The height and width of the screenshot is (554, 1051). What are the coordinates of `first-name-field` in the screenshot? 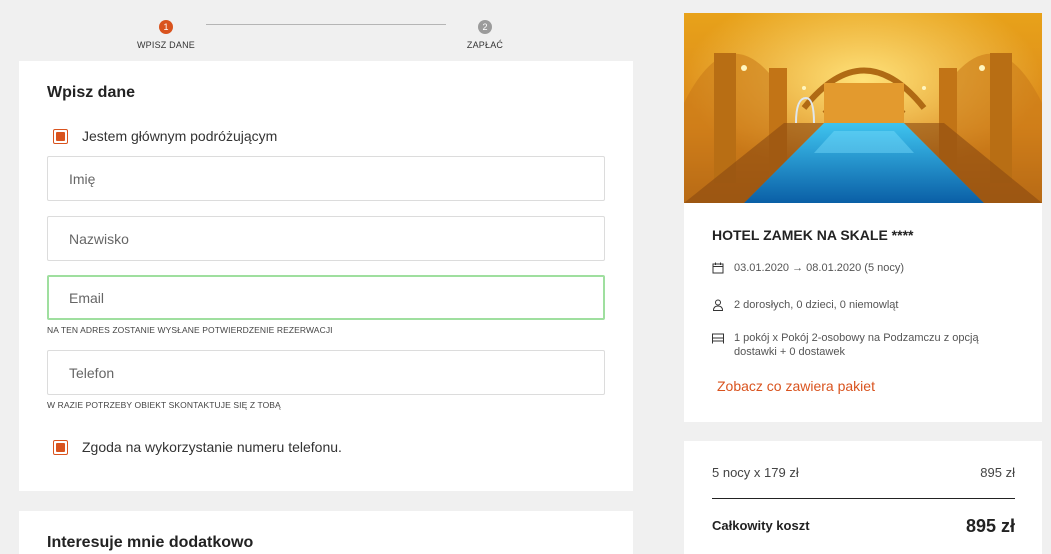 It's located at (326, 178).